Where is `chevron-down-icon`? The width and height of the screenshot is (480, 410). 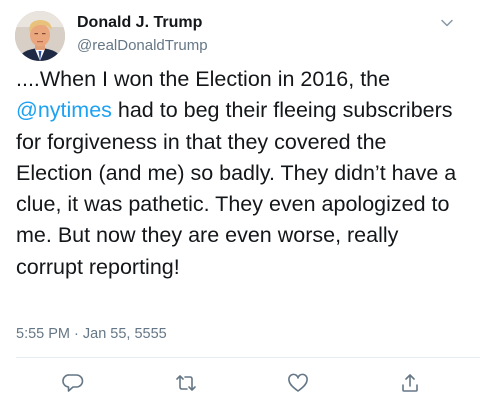 chevron-down-icon is located at coordinates (447, 23).